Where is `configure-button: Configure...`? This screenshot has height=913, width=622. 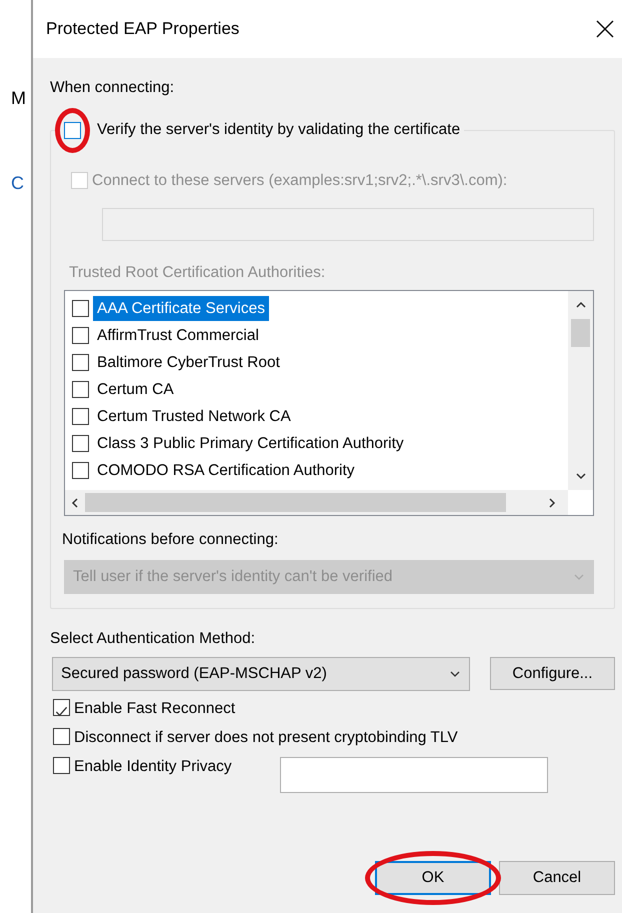 configure-button: Configure... is located at coordinates (552, 673).